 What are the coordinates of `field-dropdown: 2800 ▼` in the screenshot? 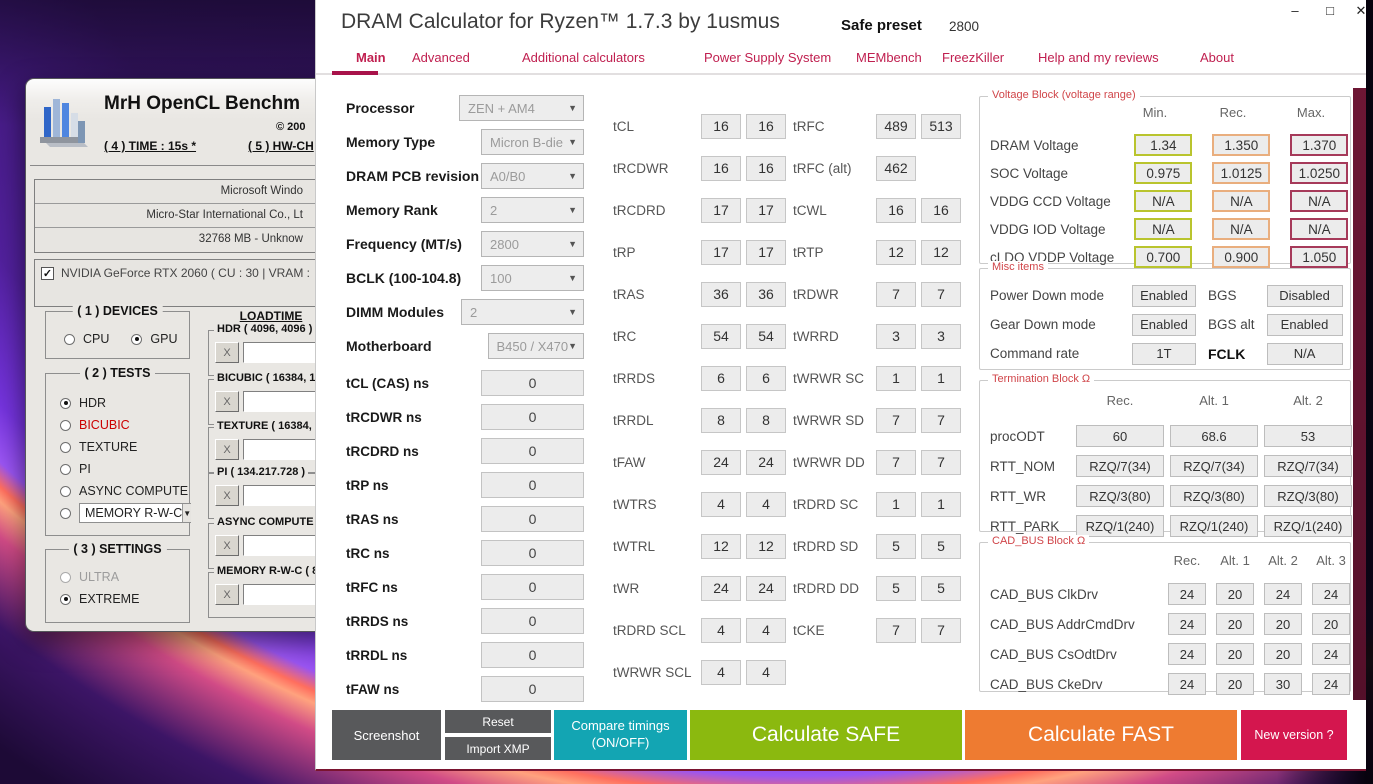 It's located at (532, 244).